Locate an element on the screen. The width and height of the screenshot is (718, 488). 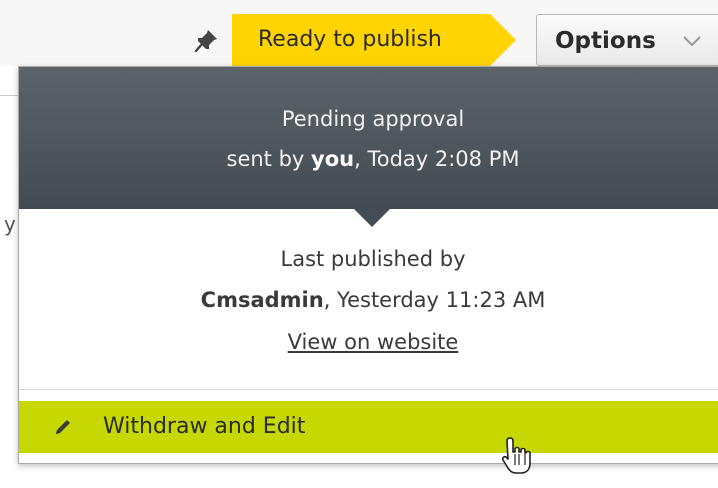
popover-divider is located at coordinates (368, 389).